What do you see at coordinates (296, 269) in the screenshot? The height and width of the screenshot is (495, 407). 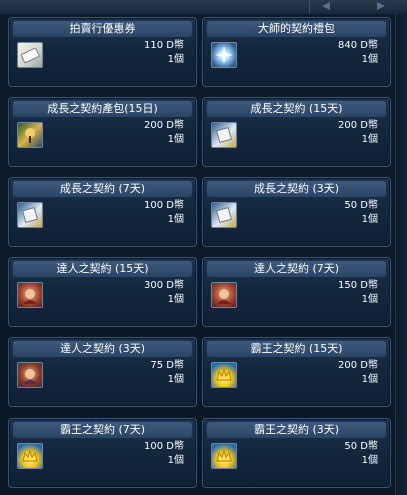 I see `item-name: 達人之契約 (7天)` at bounding box center [296, 269].